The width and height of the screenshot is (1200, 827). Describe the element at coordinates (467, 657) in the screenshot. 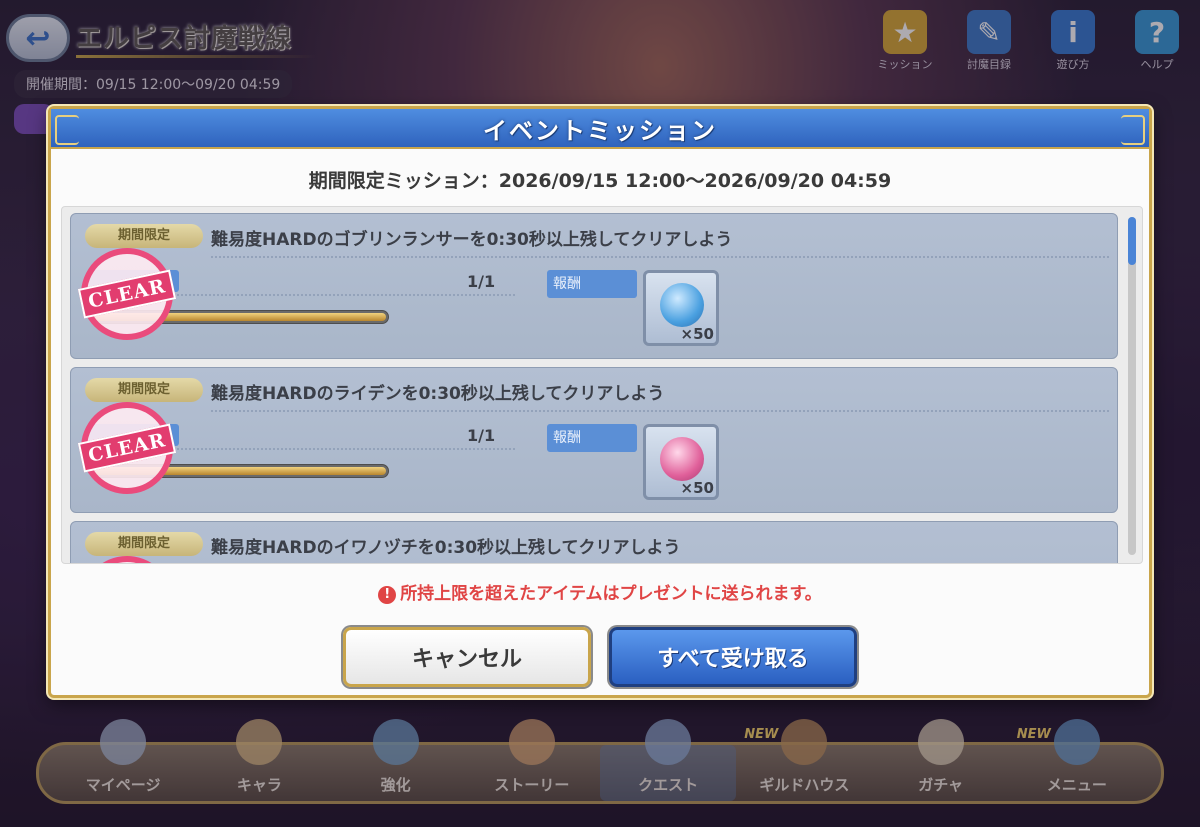

I see `cancel-button: キャンセル` at that location.